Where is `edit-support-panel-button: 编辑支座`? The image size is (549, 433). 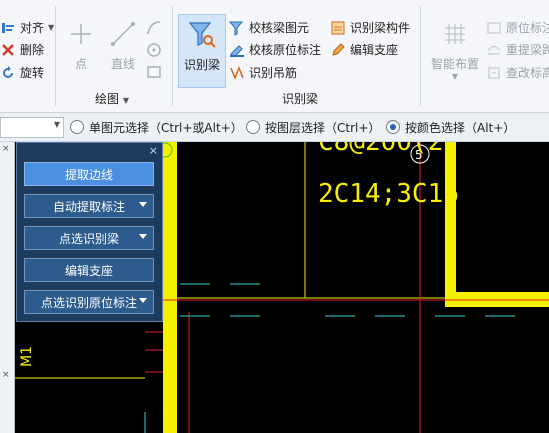
edit-support-panel-button: 编辑支座 is located at coordinates (89, 270).